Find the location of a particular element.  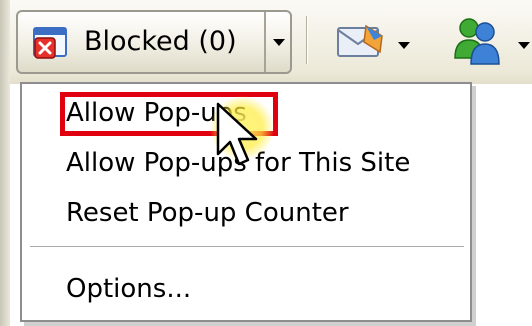

chevron-down-icon is located at coordinates (279, 42).